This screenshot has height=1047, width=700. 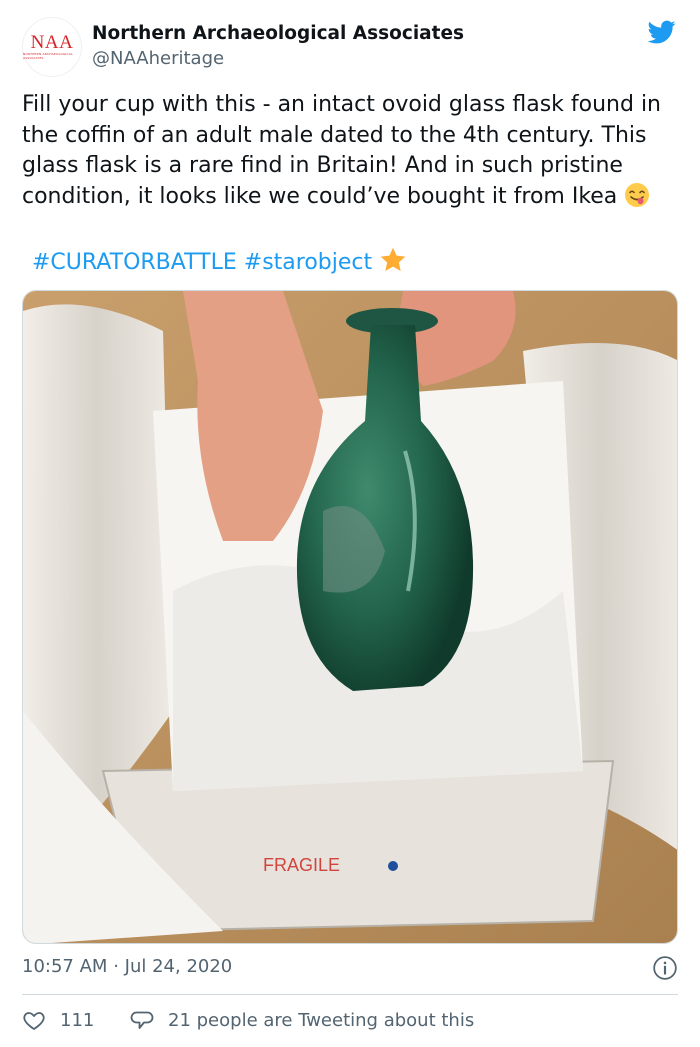 I want to click on tweeting-about-link: 21 people are Tweeting about this, so click(x=302, y=1020).